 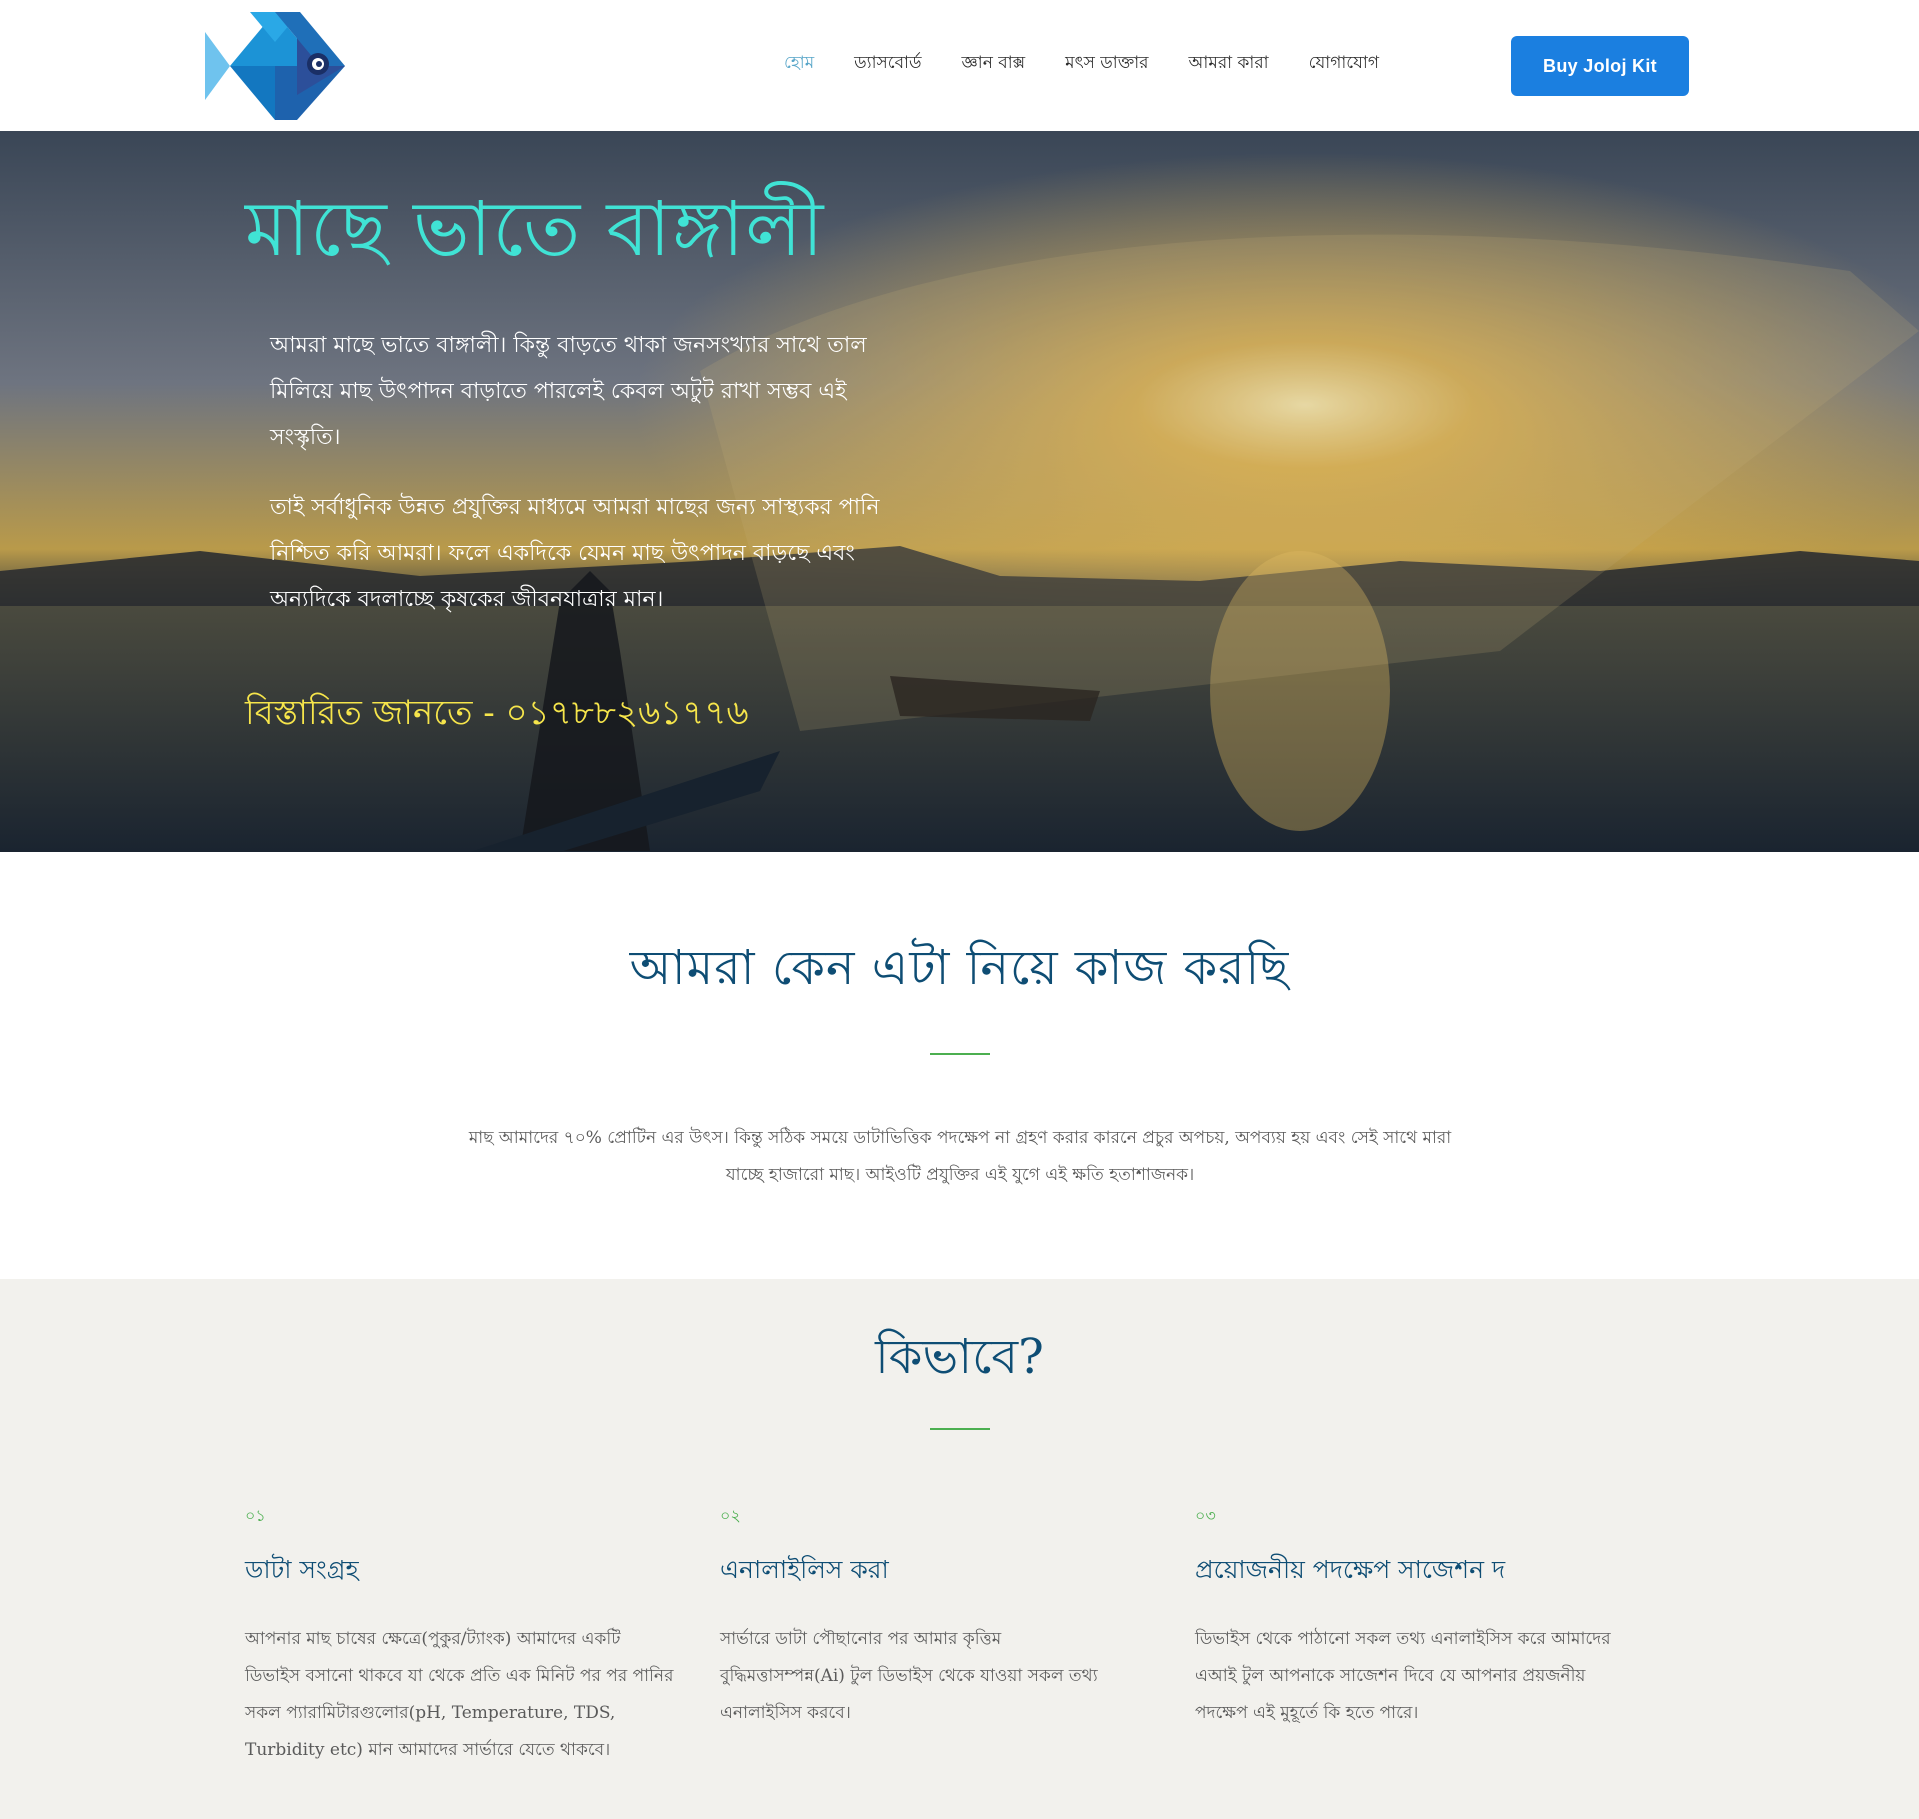 What do you see at coordinates (302, 1569) in the screenshot?
I see `step-title: ডাটা সংগ্রহ` at bounding box center [302, 1569].